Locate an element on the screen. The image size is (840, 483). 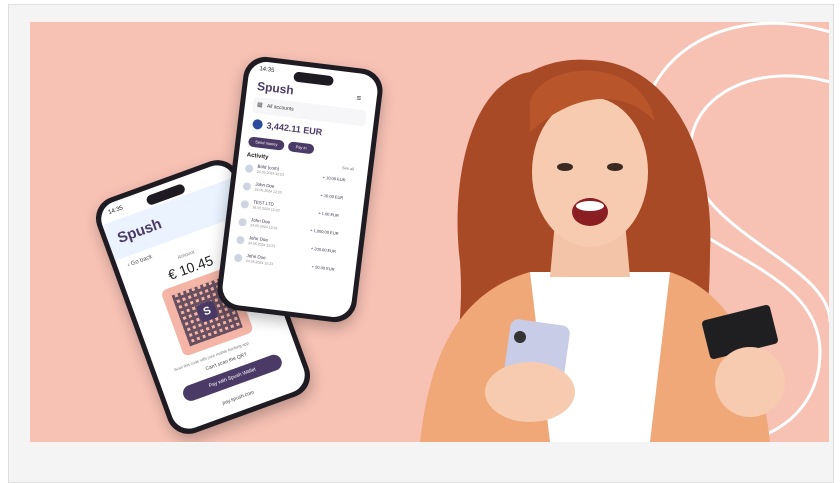
activity-title: Activity is located at coordinates (257, 156).